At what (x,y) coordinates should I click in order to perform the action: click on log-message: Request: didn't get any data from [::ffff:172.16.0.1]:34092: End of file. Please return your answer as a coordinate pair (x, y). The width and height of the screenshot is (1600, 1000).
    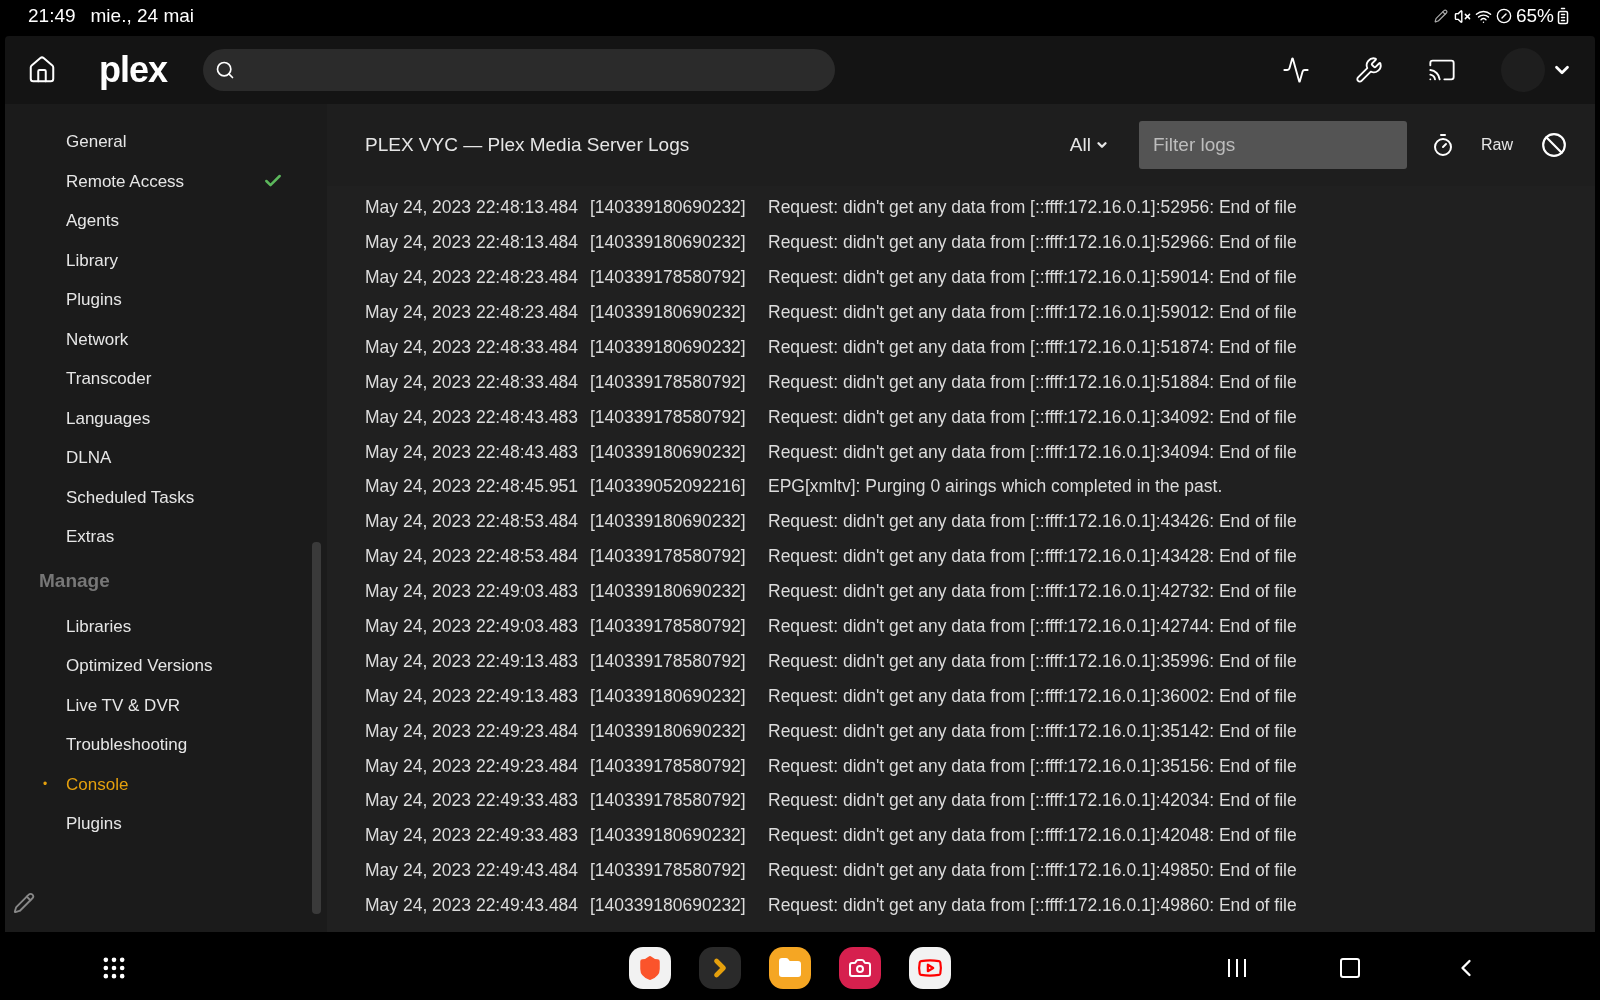
    Looking at the image, I should click on (1032, 417).